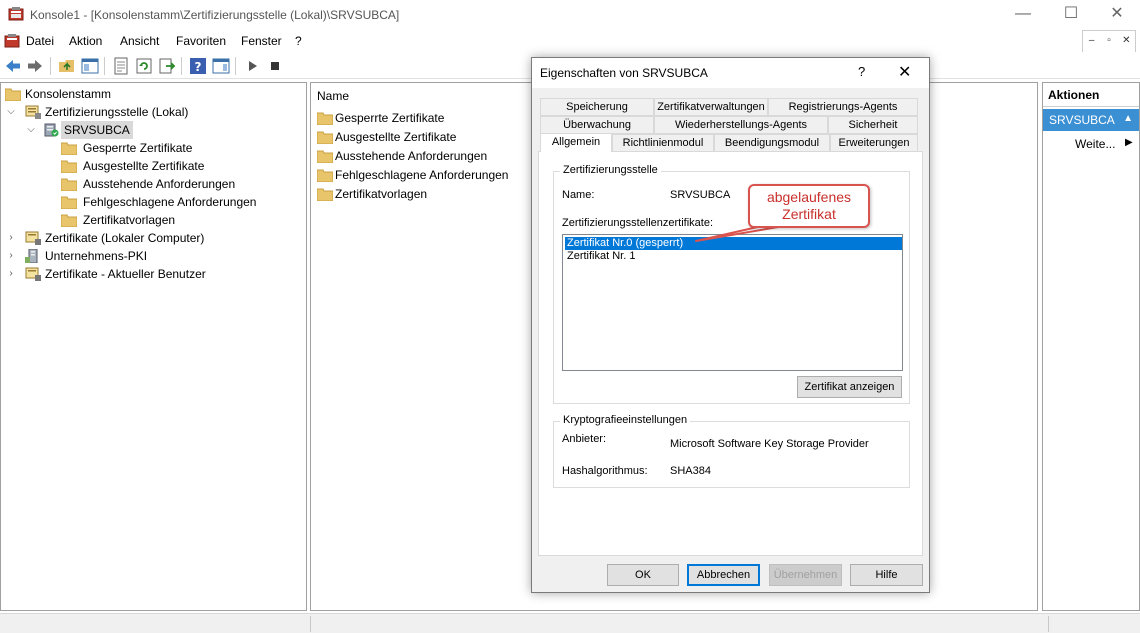 The height and width of the screenshot is (633, 1140). I want to click on stop-service-icon, so click(275, 66).